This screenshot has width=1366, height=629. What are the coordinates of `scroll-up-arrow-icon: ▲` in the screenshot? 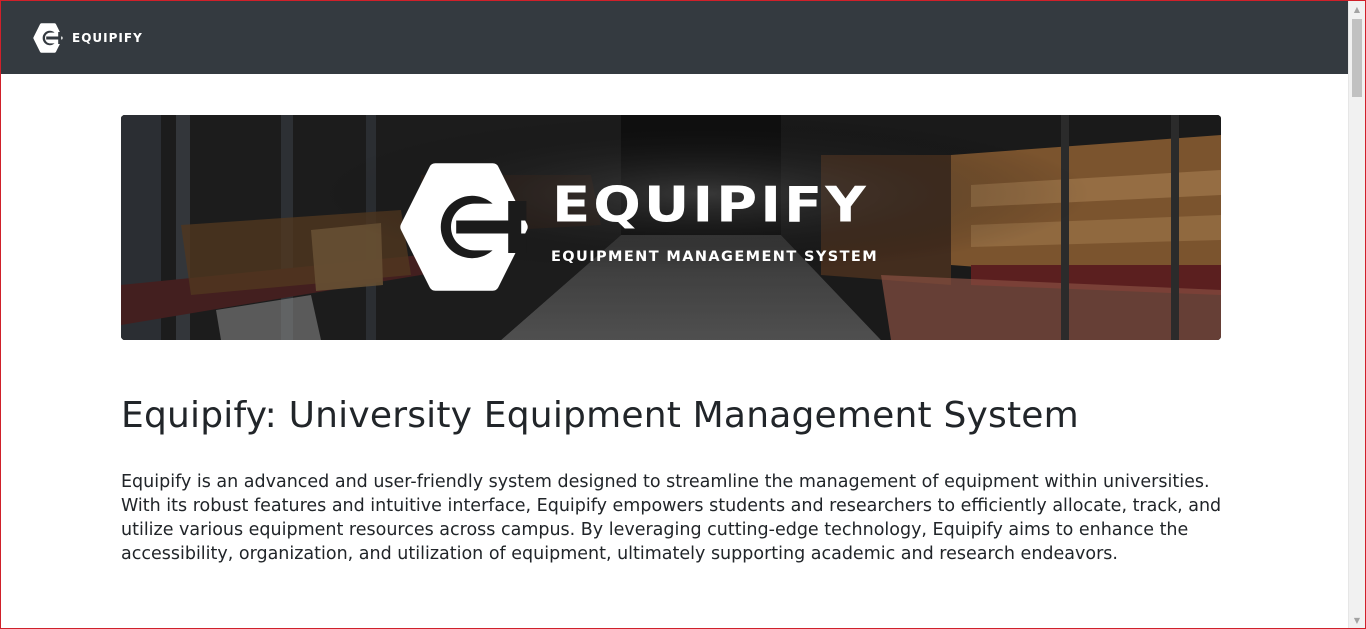 It's located at (1357, 9).